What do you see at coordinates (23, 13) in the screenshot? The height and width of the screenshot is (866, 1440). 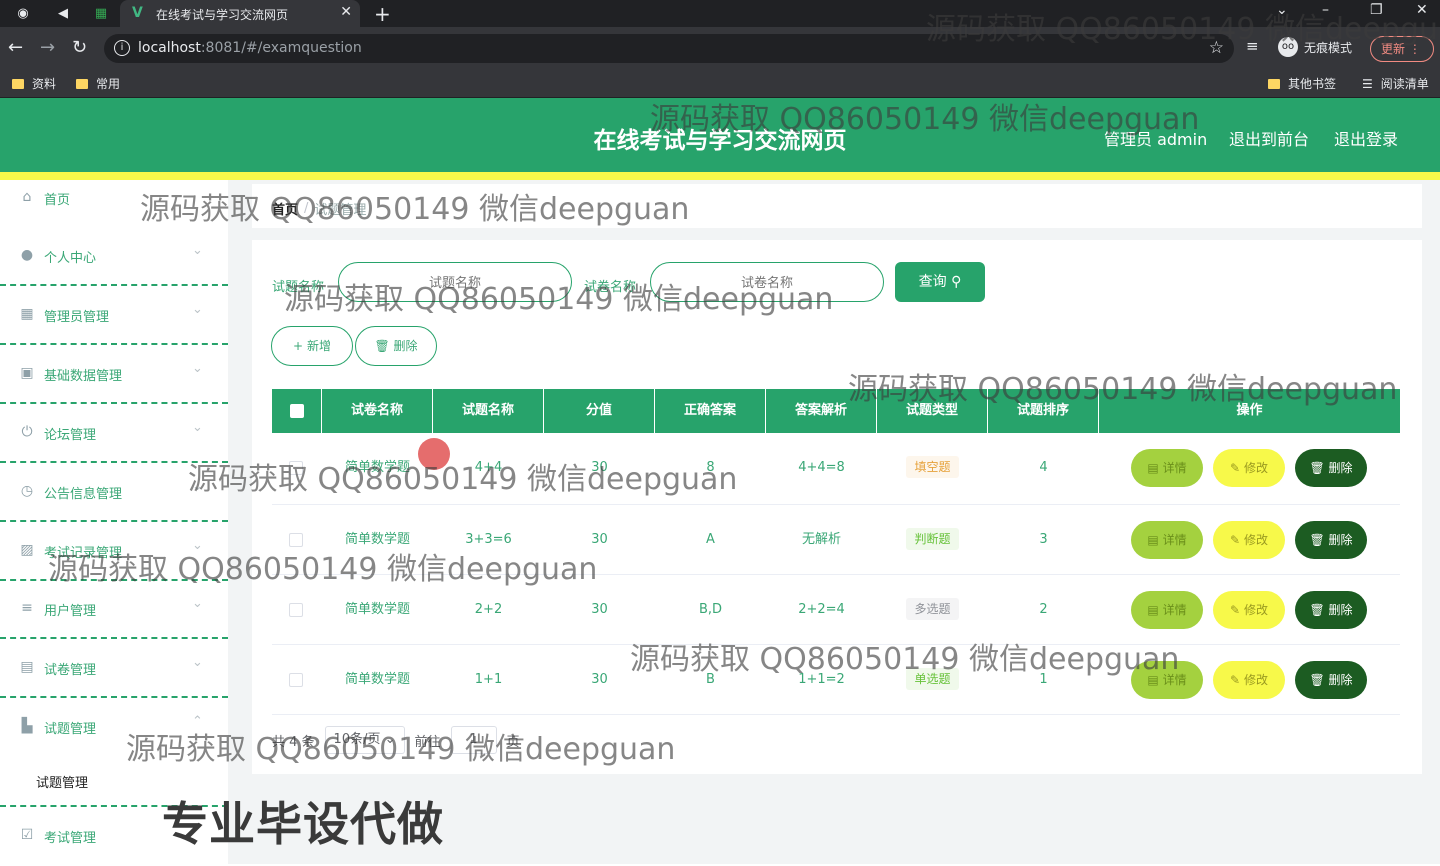 I see `browser-menu-icon: ◉` at bounding box center [23, 13].